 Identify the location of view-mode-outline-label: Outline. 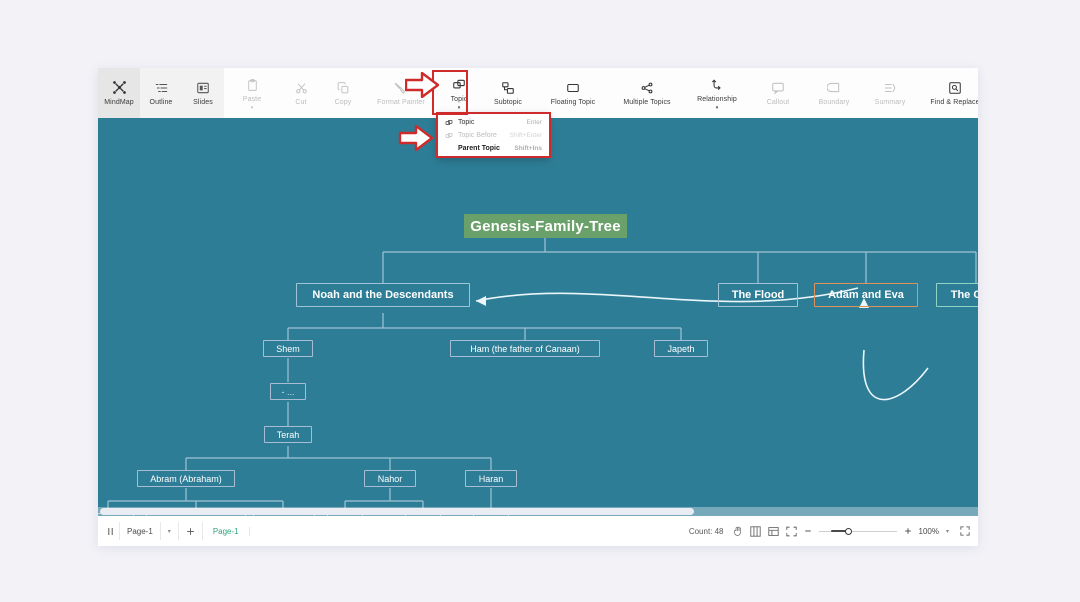
(161, 102).